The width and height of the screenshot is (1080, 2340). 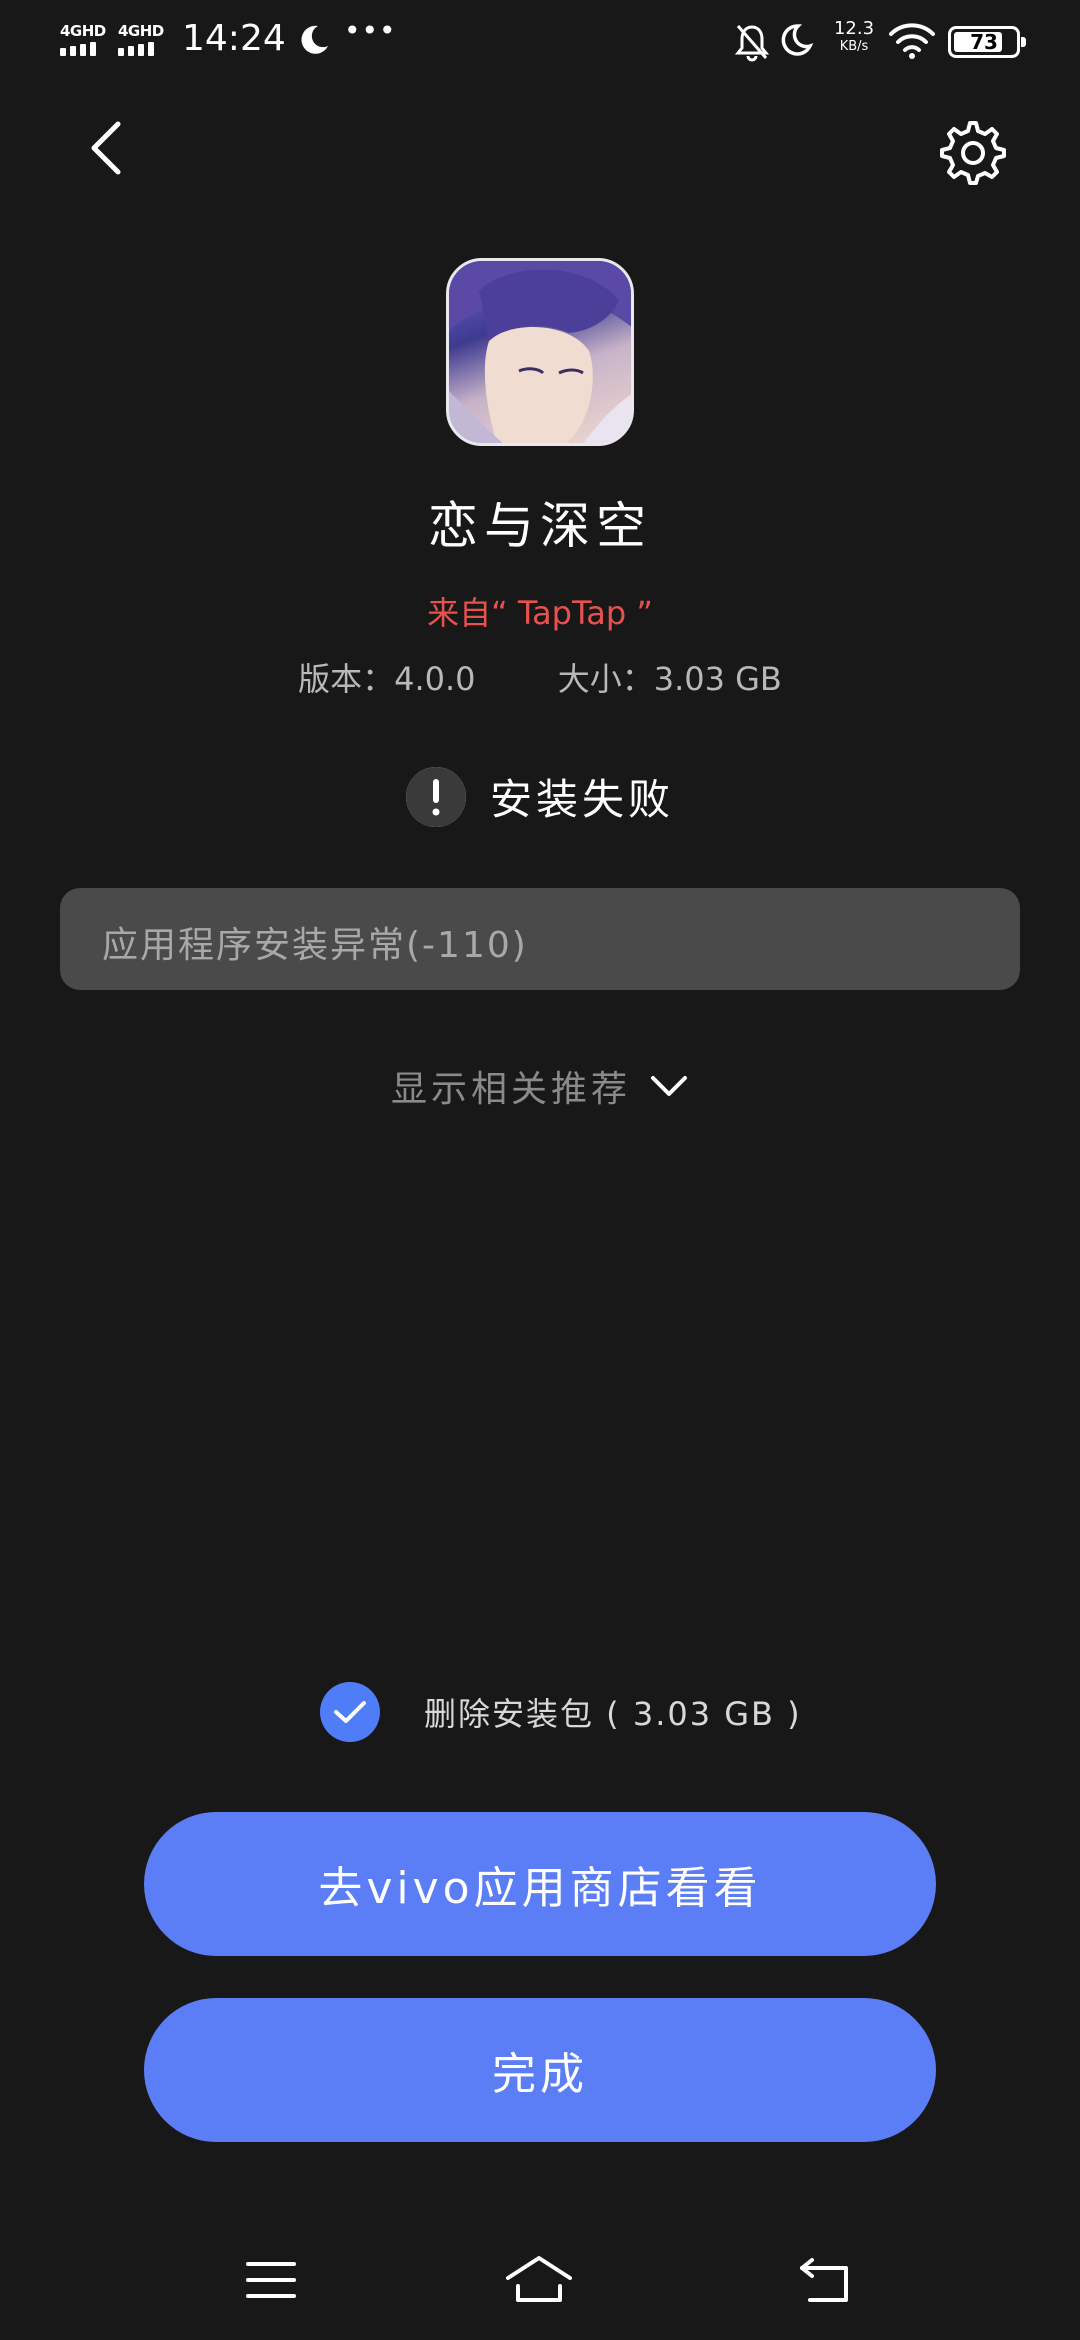 I want to click on network-speed: 12.3 KB/s, so click(x=854, y=36).